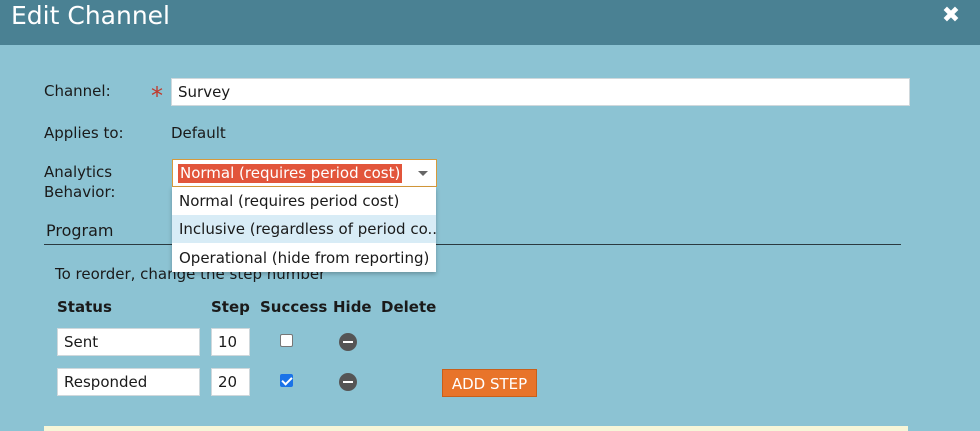  What do you see at coordinates (304, 258) in the screenshot?
I see `dropdown-option-operational: Operational (hide from reporting)` at bounding box center [304, 258].